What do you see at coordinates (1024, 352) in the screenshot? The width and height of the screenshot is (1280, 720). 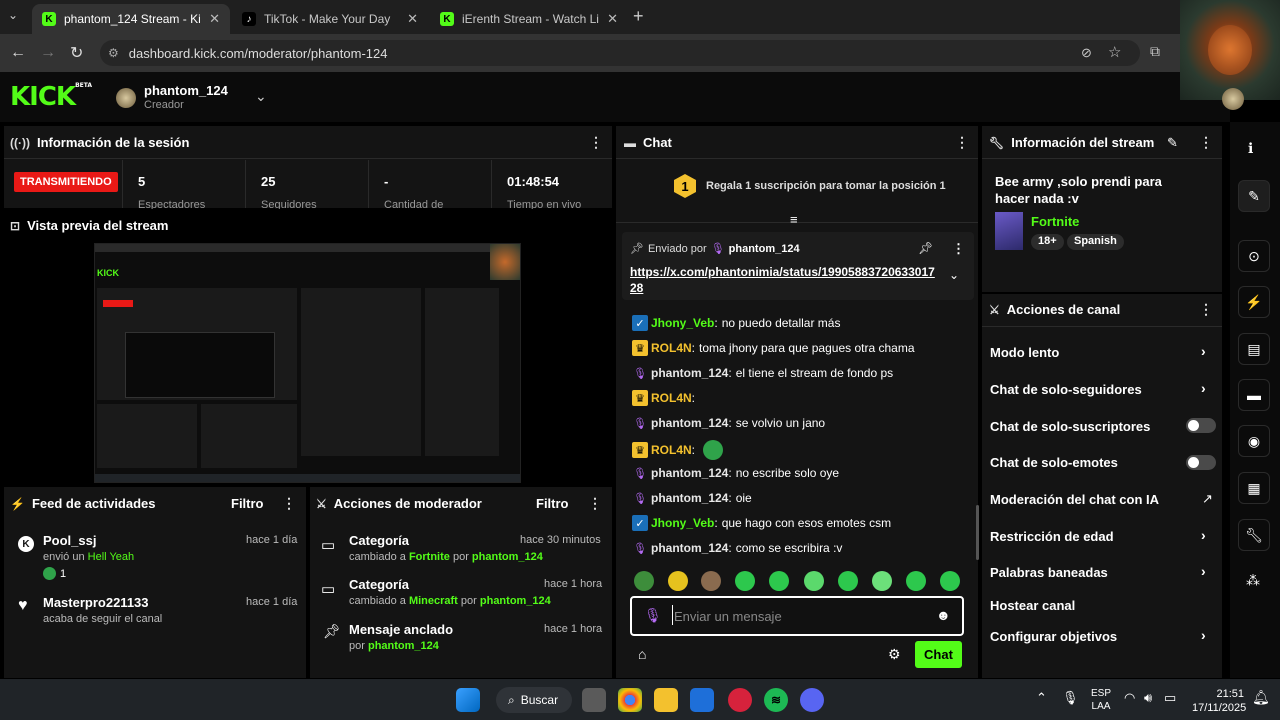 I see `slow-mode-action: Modo lento` at bounding box center [1024, 352].